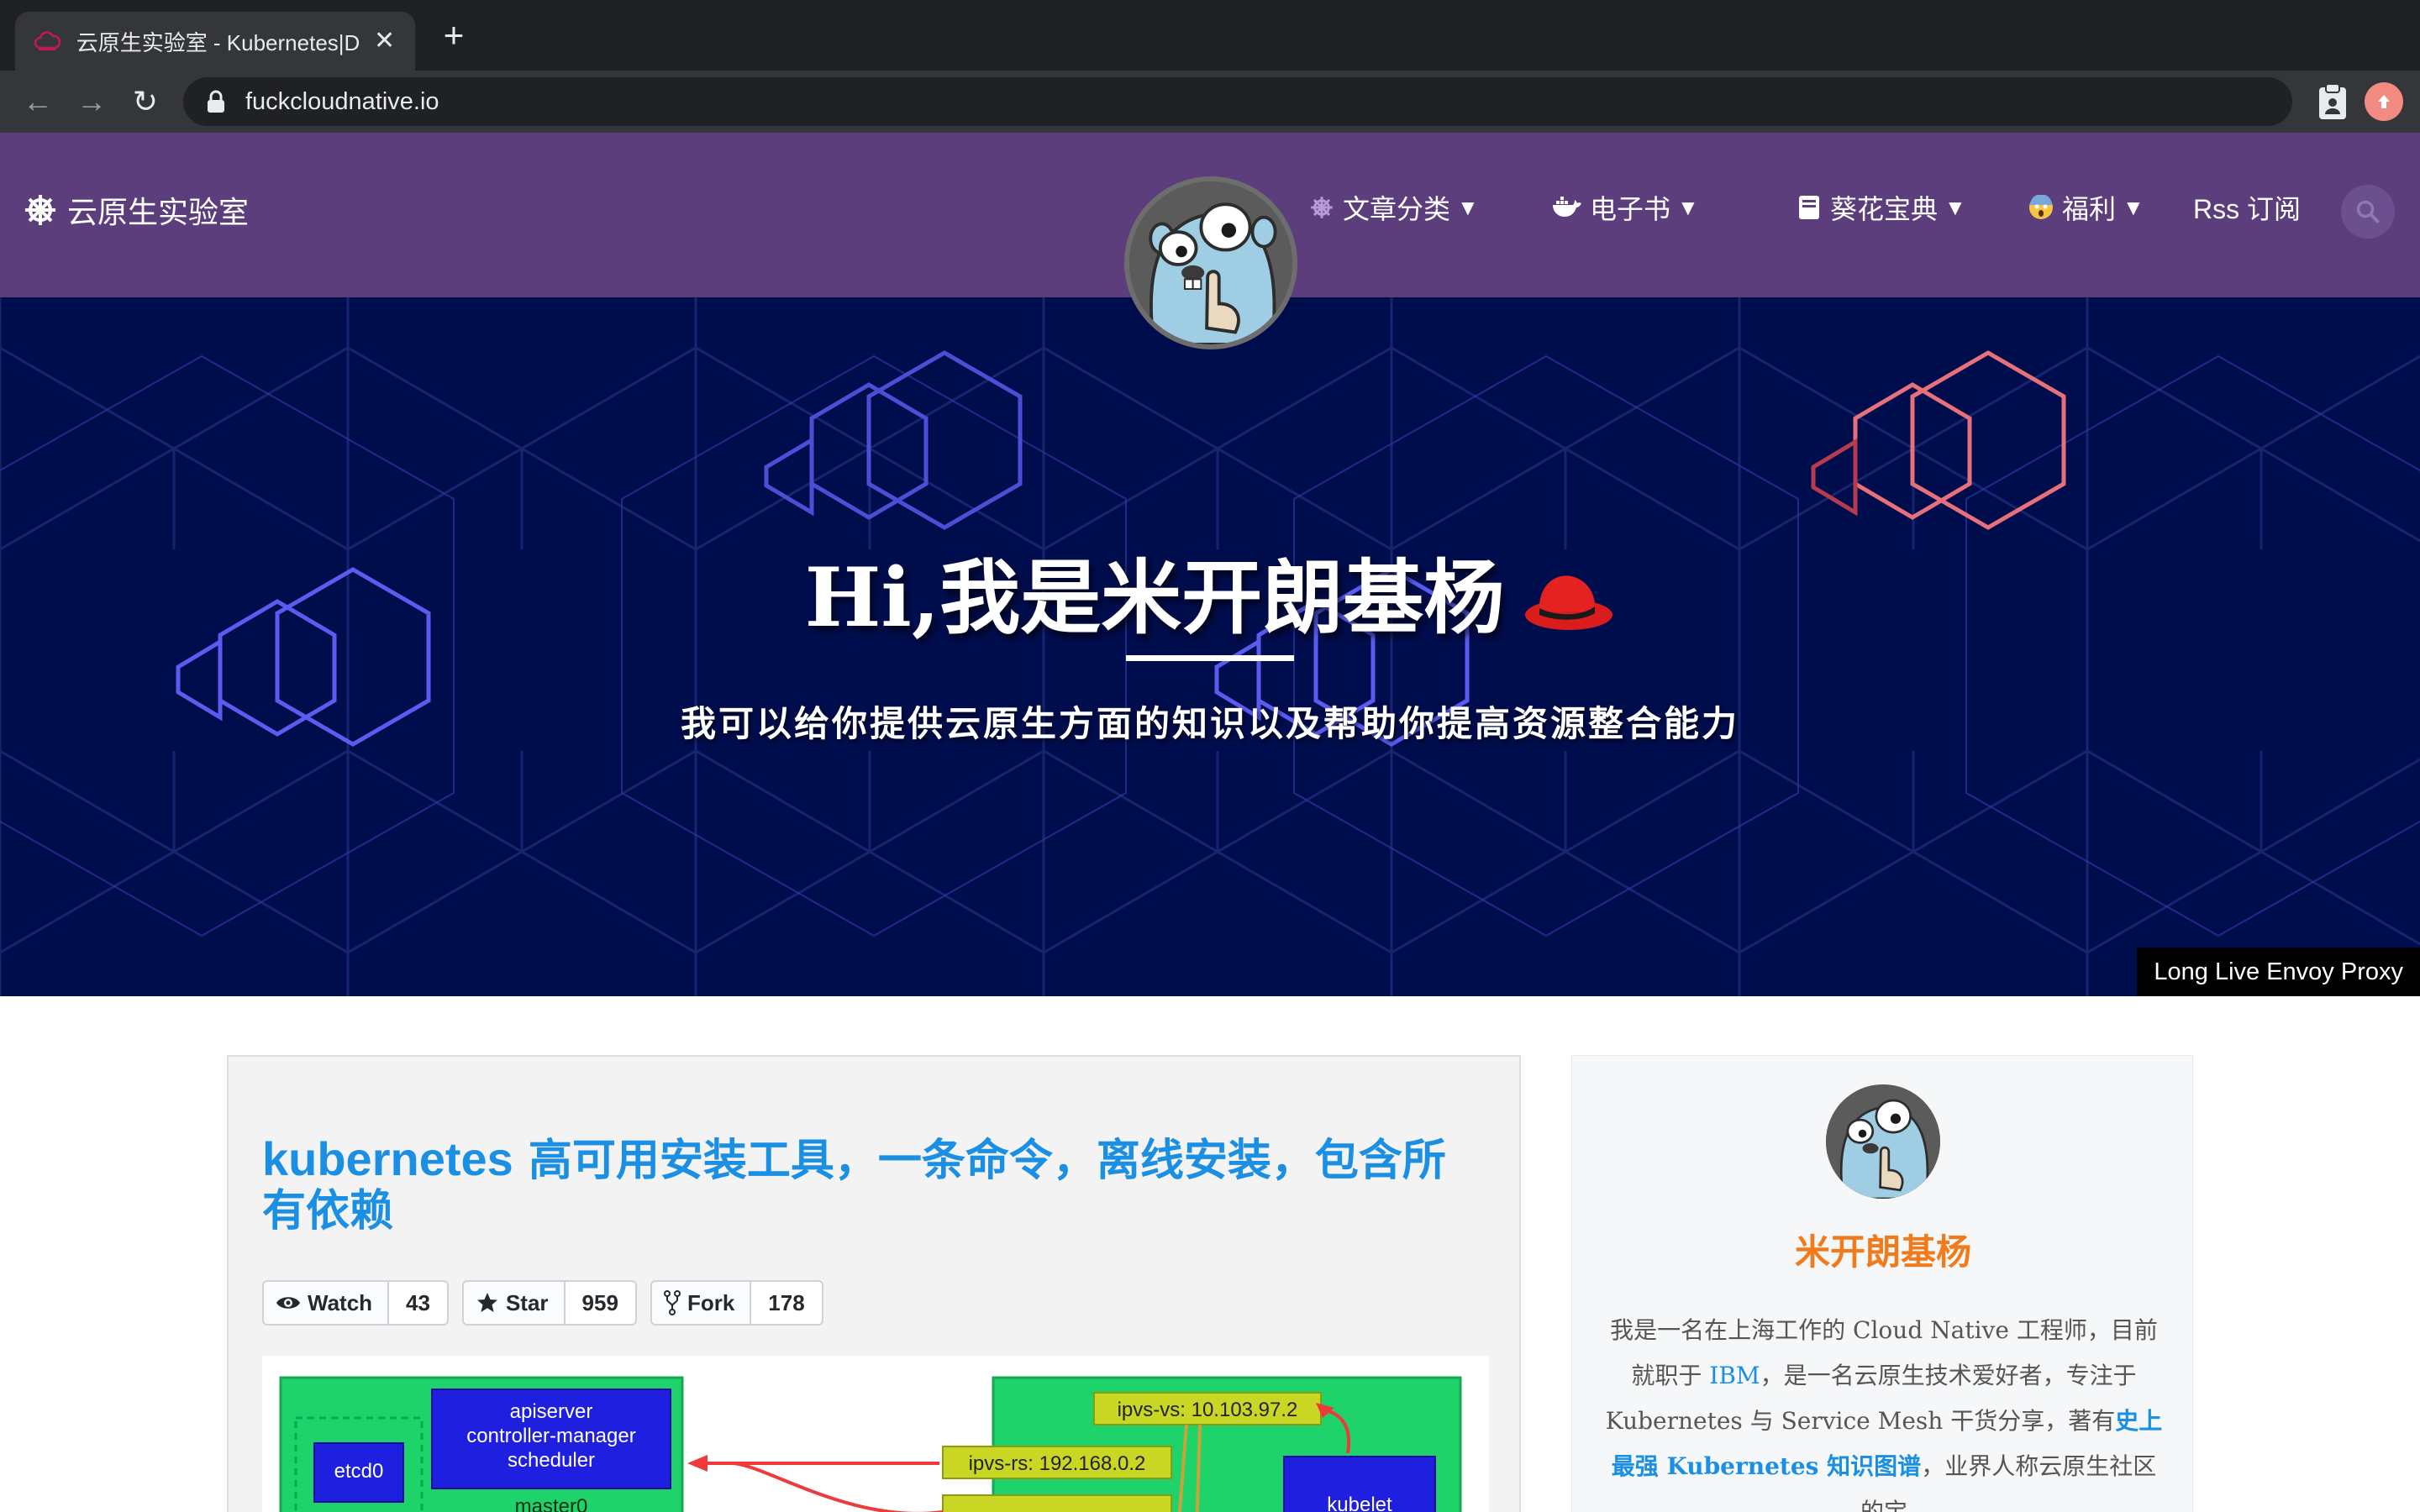  Describe the element at coordinates (1057, 1463) in the screenshot. I see `ipvs-rs-label: ipvs-rs: 192.168.0.2` at that location.